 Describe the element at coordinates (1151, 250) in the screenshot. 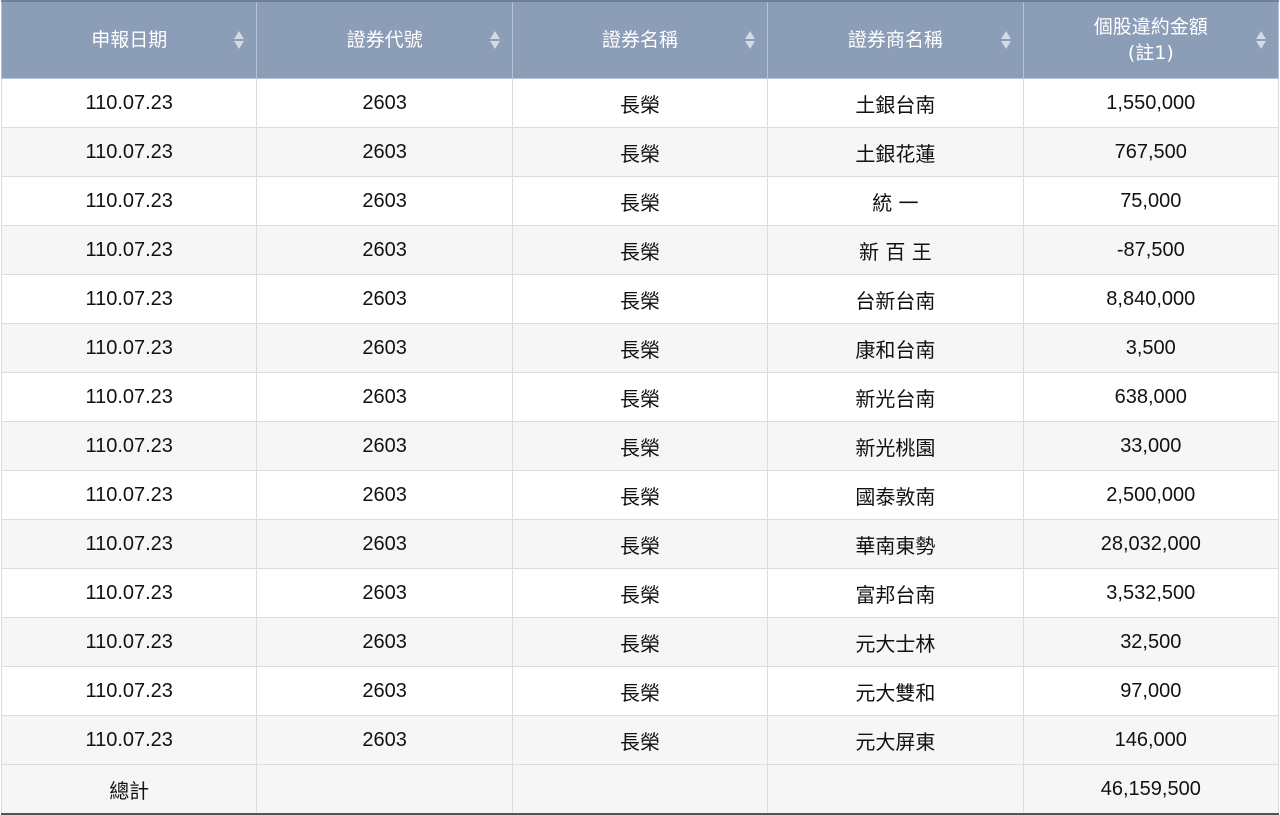

I see `cell-amount: -87,500` at that location.